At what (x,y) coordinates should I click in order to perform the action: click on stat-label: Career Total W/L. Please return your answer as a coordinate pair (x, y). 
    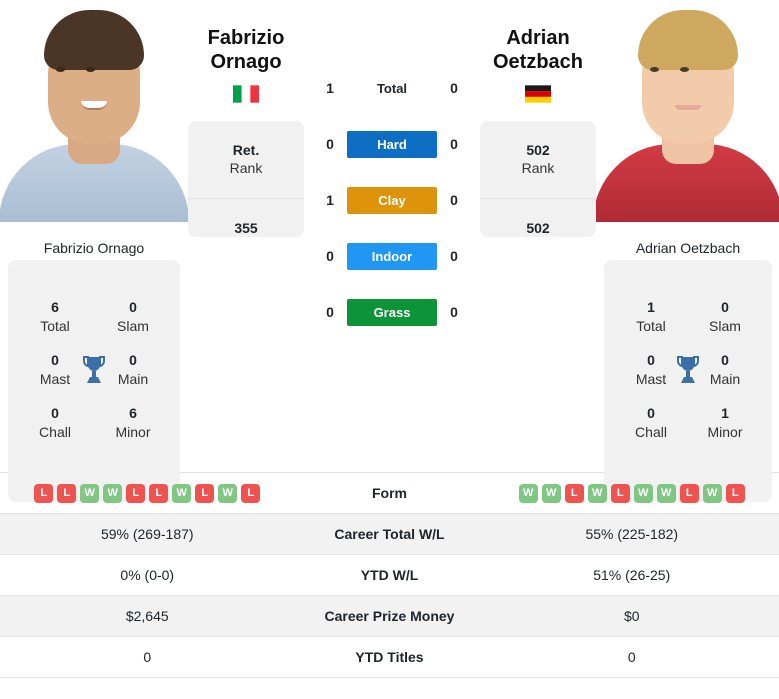
    Looking at the image, I should click on (389, 534).